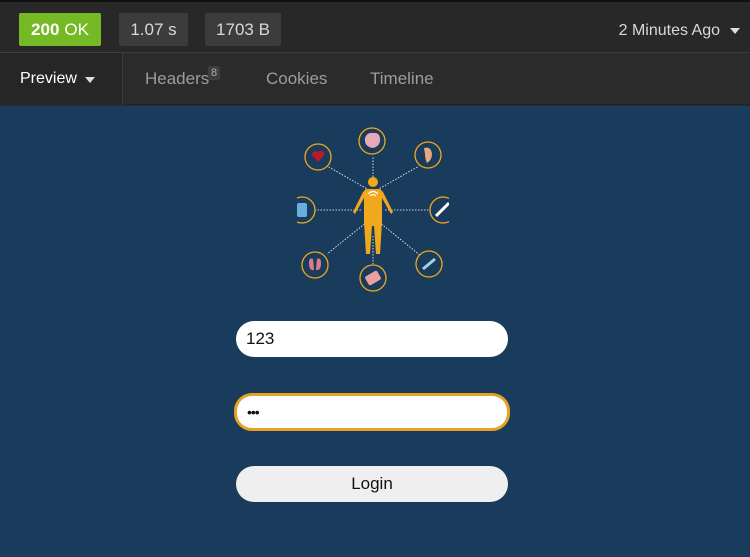  I want to click on response-bar: 200 OK 1.07 s 1703 B 2 Minutes Ago, so click(375, 26).